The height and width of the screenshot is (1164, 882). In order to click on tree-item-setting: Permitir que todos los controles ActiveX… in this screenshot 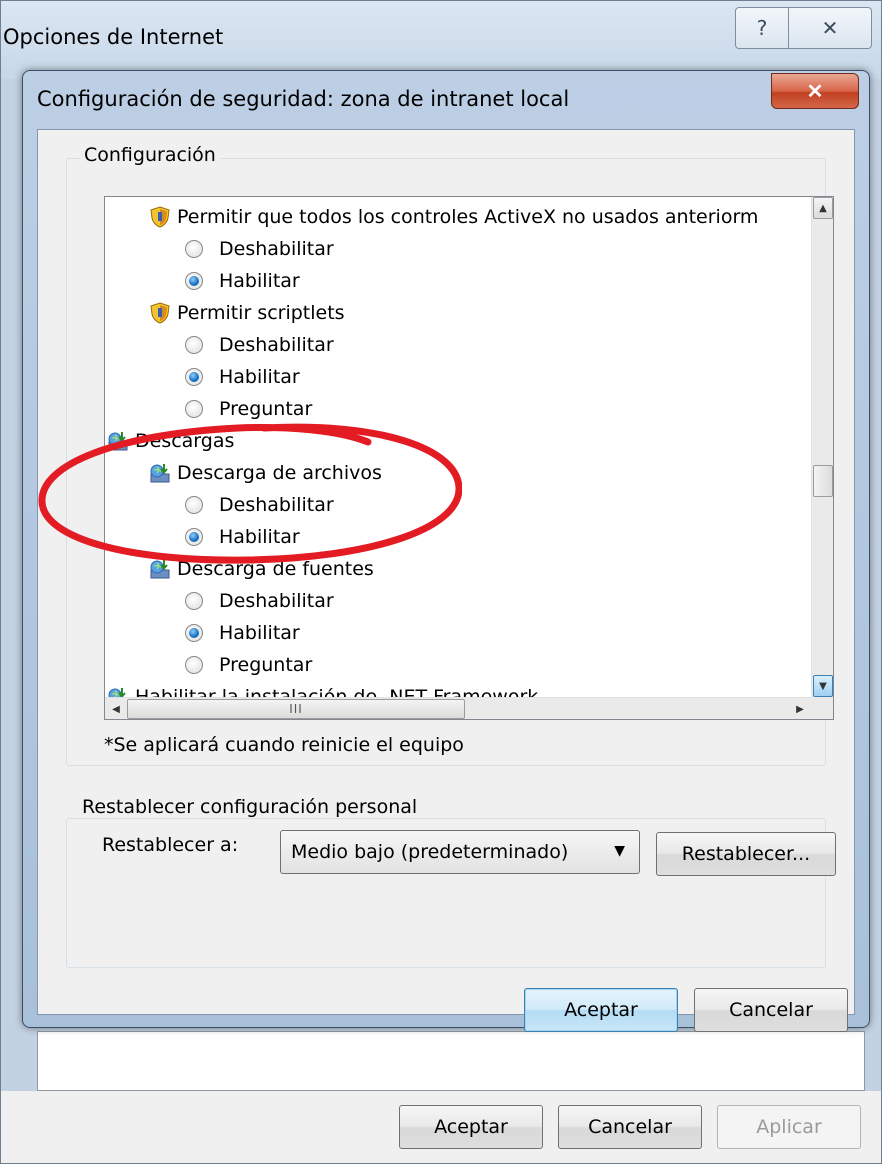, I will do `click(453, 217)`.